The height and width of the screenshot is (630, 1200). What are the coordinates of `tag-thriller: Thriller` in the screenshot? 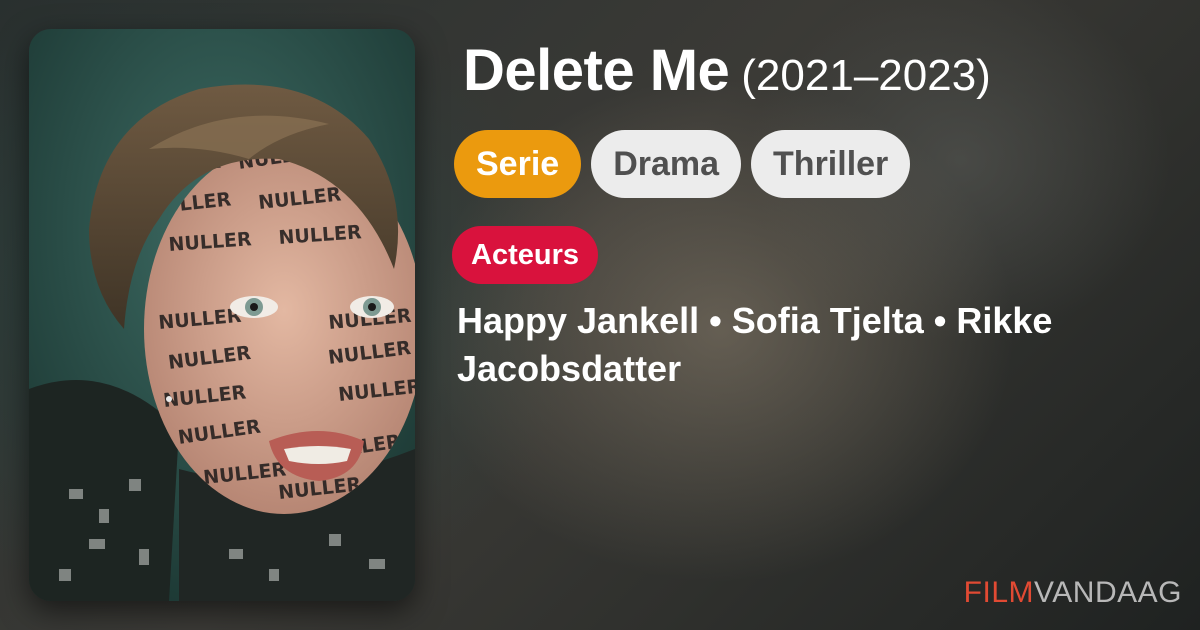 It's located at (831, 164).